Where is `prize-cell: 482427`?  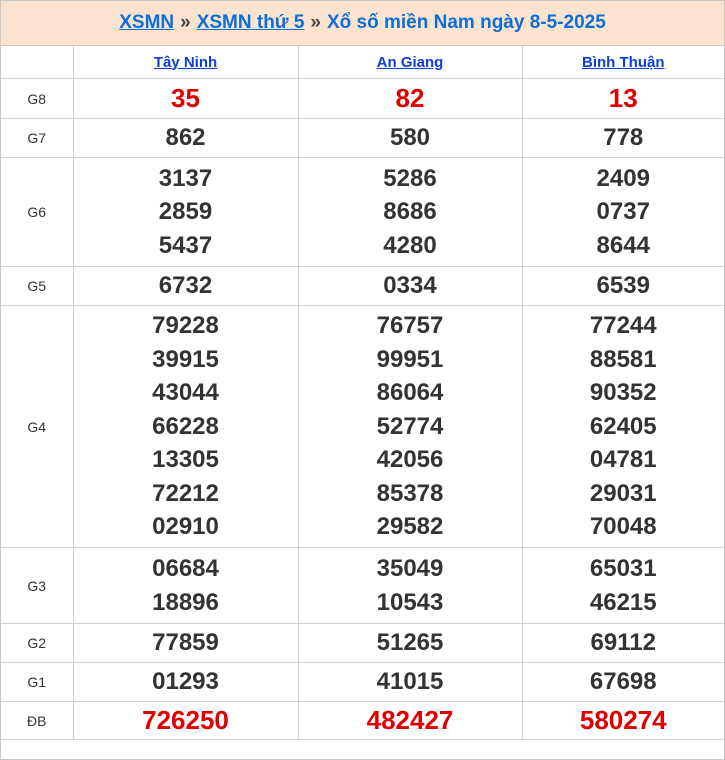 prize-cell: 482427 is located at coordinates (410, 720).